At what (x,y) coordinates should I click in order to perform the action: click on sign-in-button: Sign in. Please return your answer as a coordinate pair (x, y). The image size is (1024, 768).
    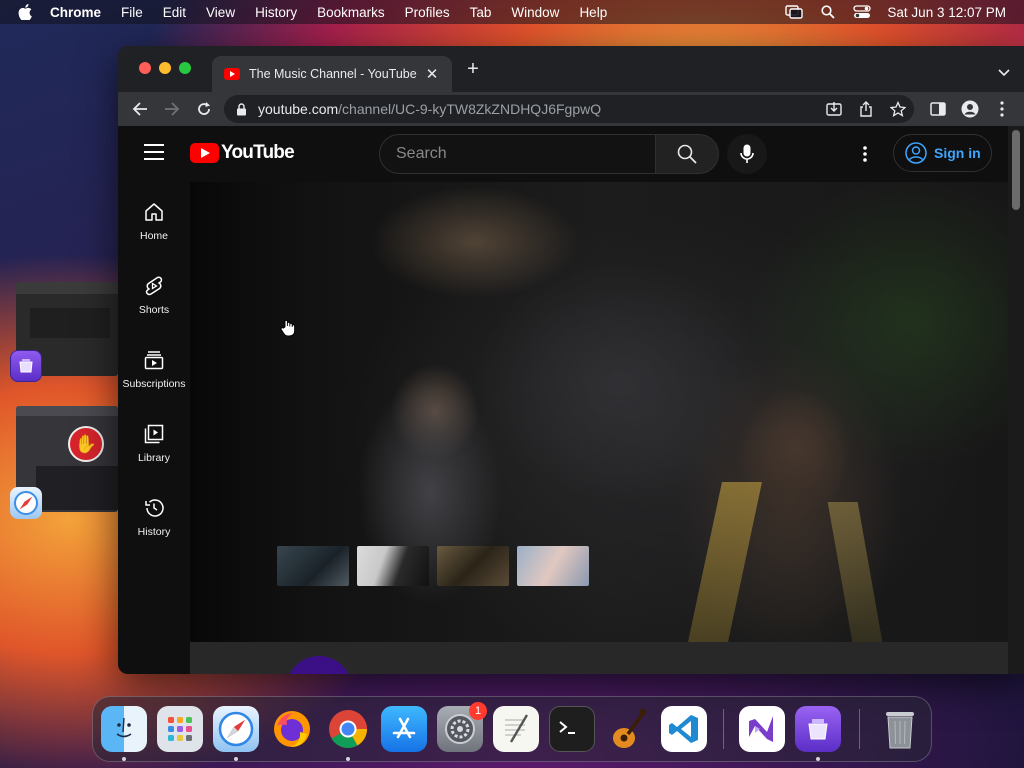
    Looking at the image, I should click on (942, 153).